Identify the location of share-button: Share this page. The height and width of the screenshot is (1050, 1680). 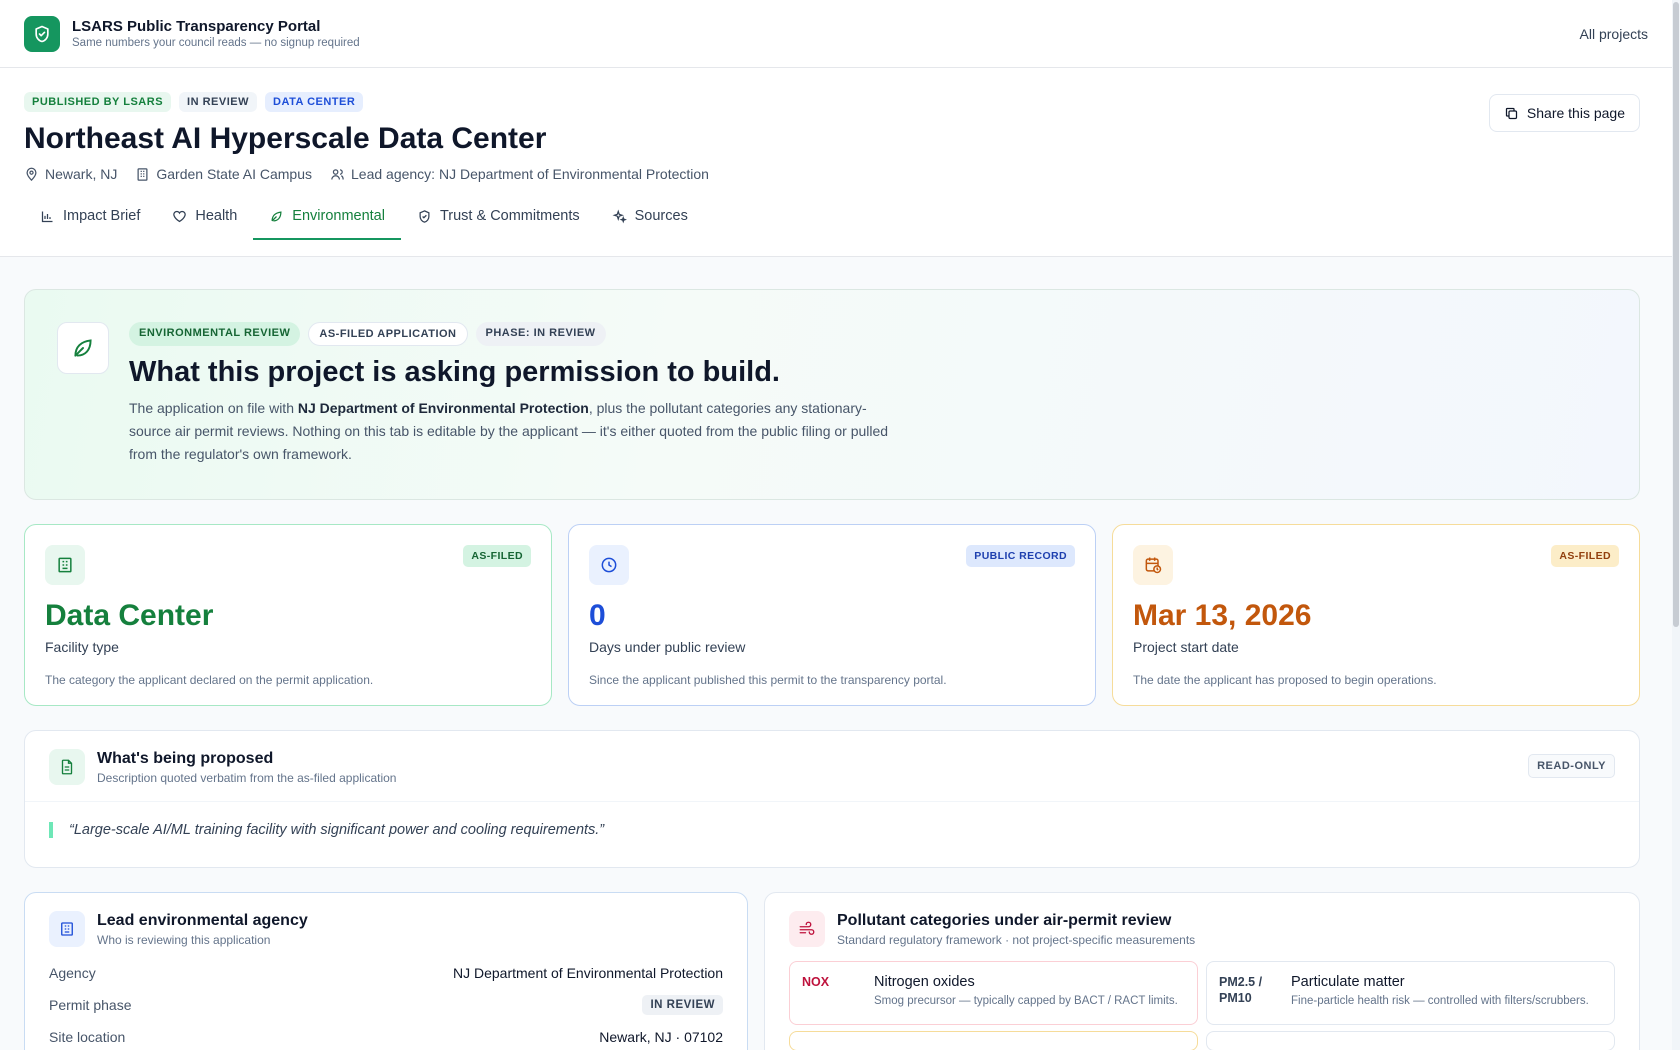
(1564, 113).